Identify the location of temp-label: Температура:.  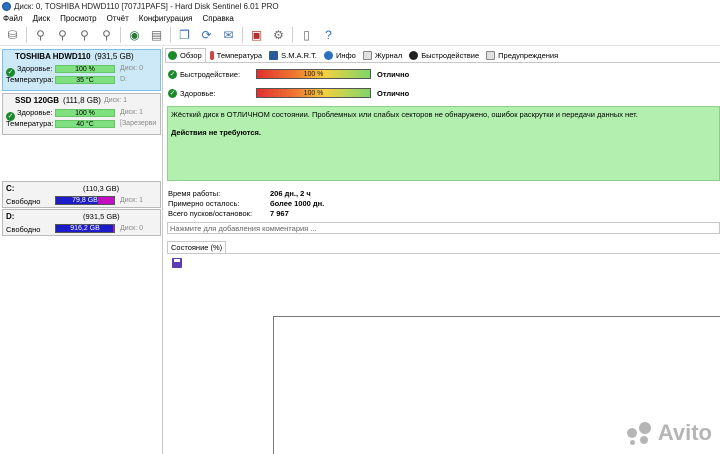
(30, 123).